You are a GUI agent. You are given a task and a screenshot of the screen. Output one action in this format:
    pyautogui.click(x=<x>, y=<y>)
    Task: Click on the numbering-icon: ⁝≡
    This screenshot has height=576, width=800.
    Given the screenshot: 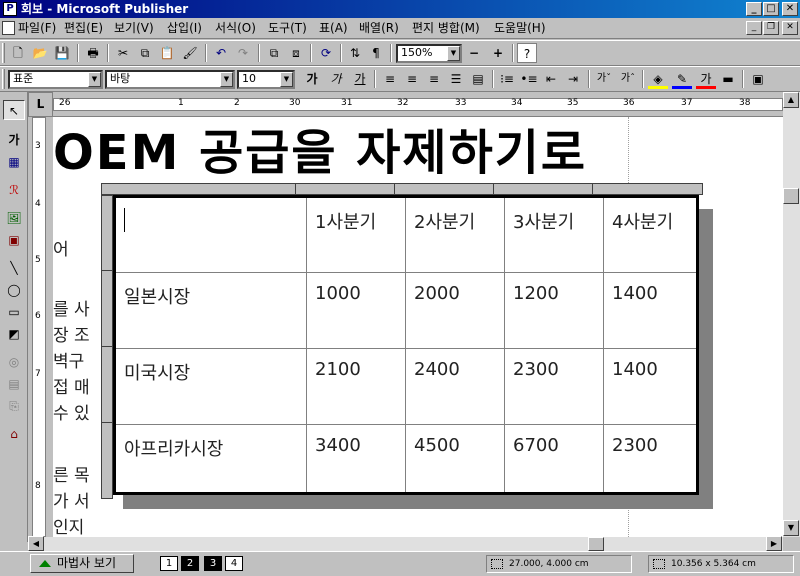 What is the action you would take?
    pyautogui.click(x=507, y=79)
    